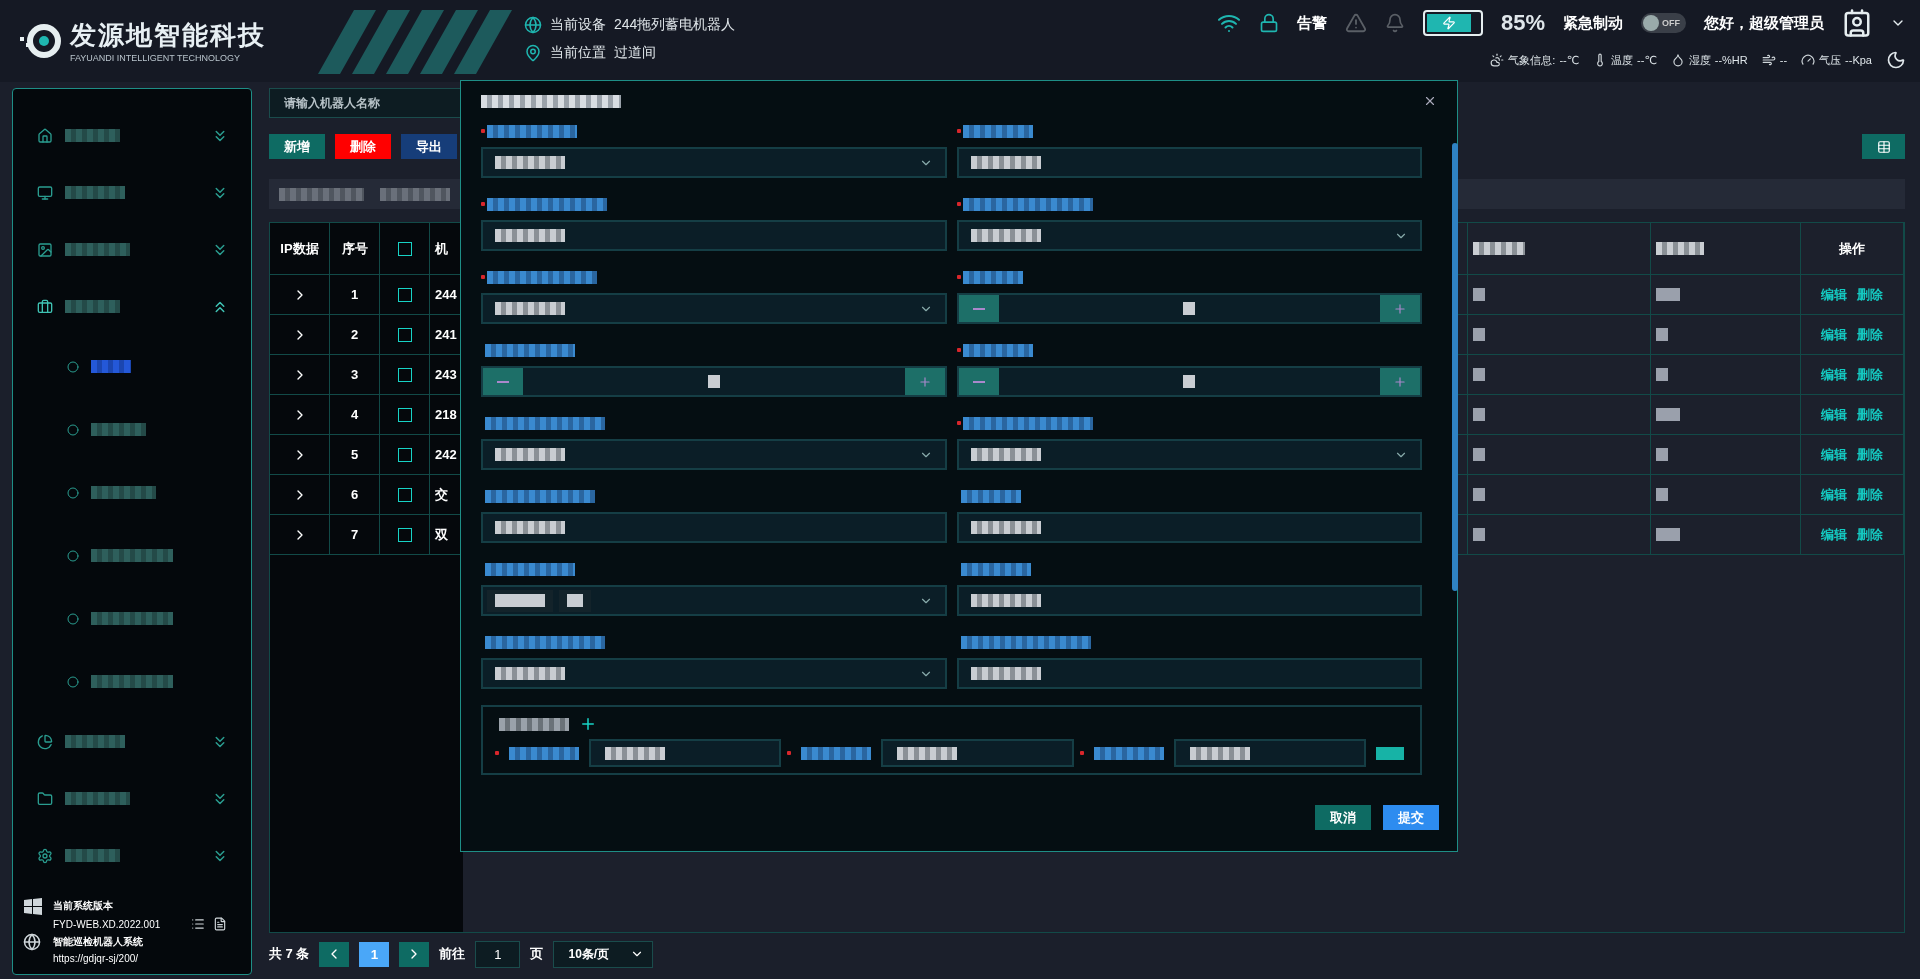  I want to click on folder-icon, so click(45, 798).